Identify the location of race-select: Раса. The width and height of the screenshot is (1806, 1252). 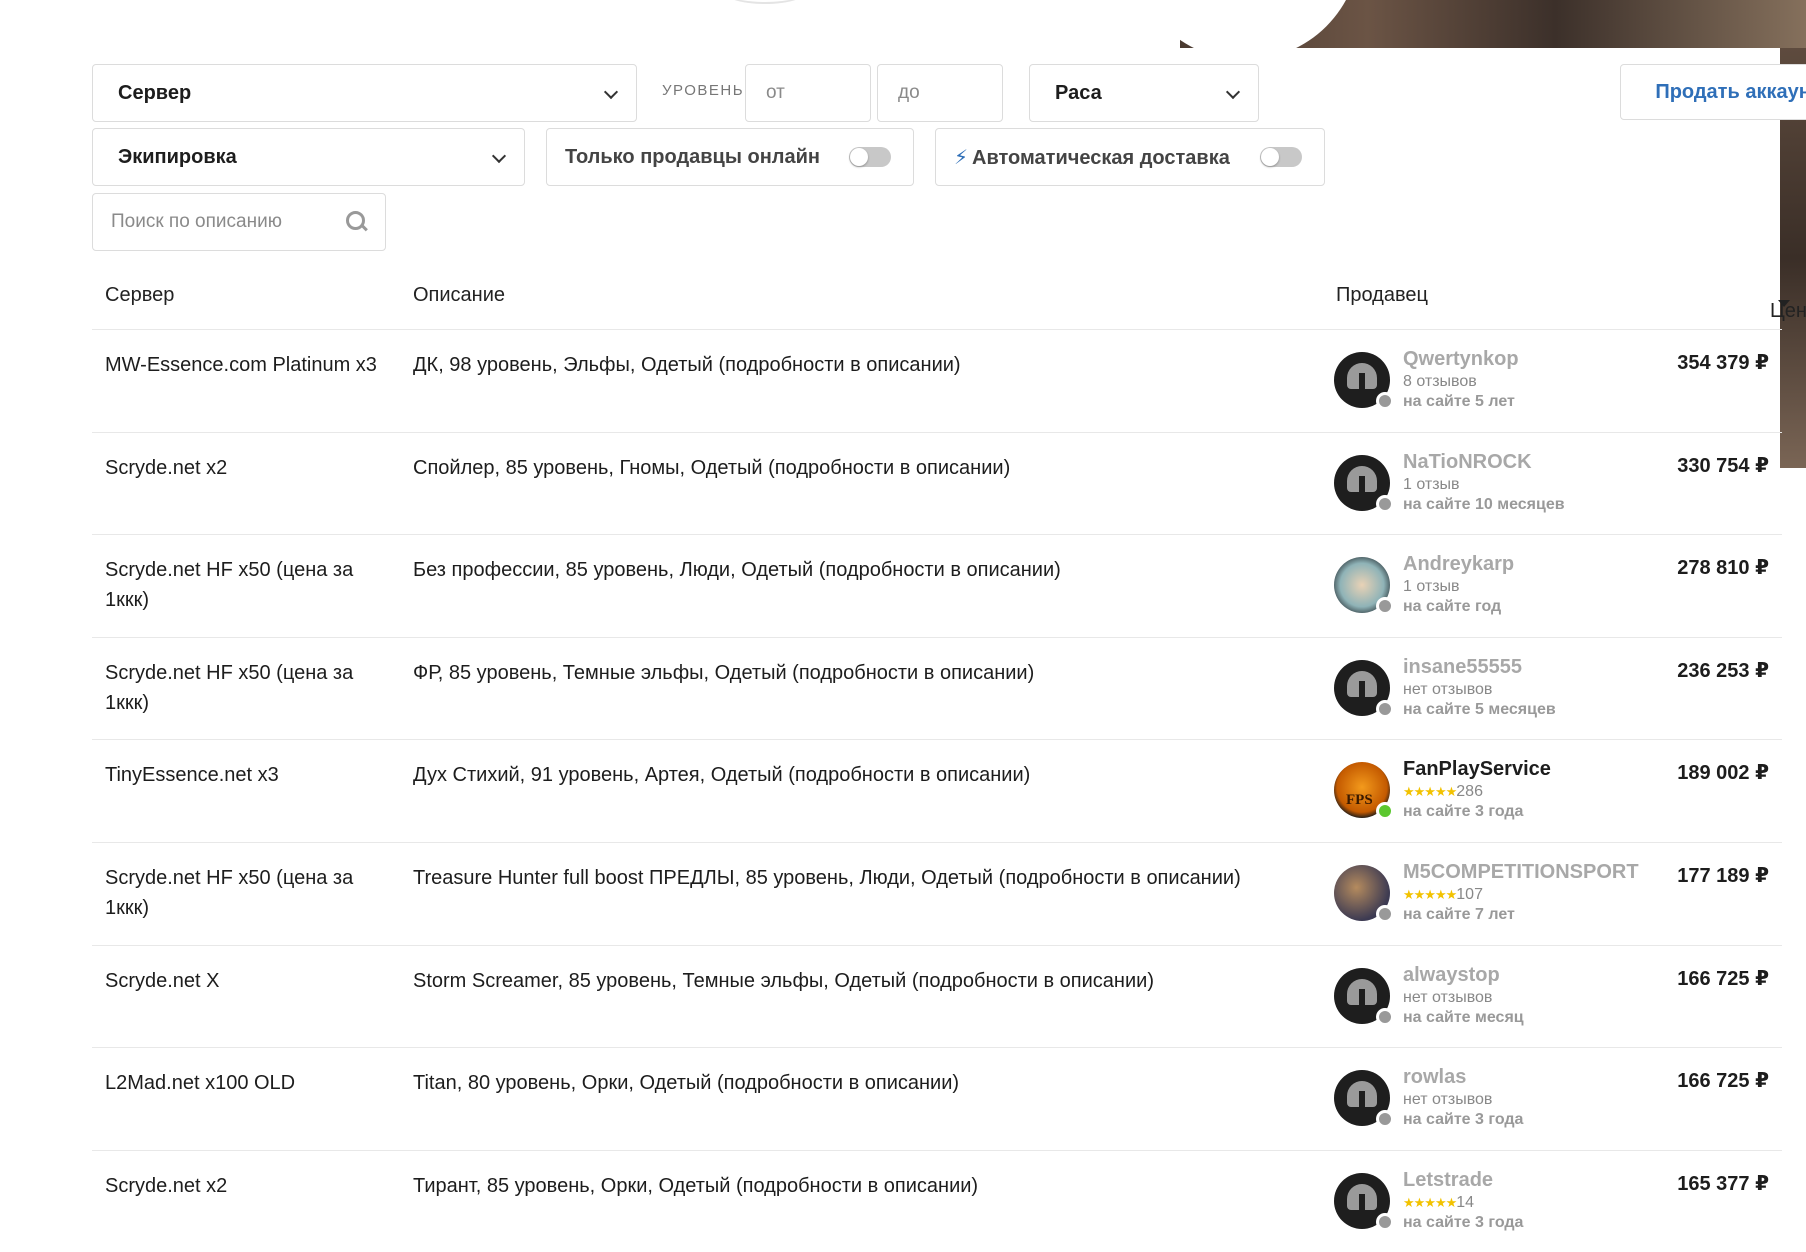
(1144, 93).